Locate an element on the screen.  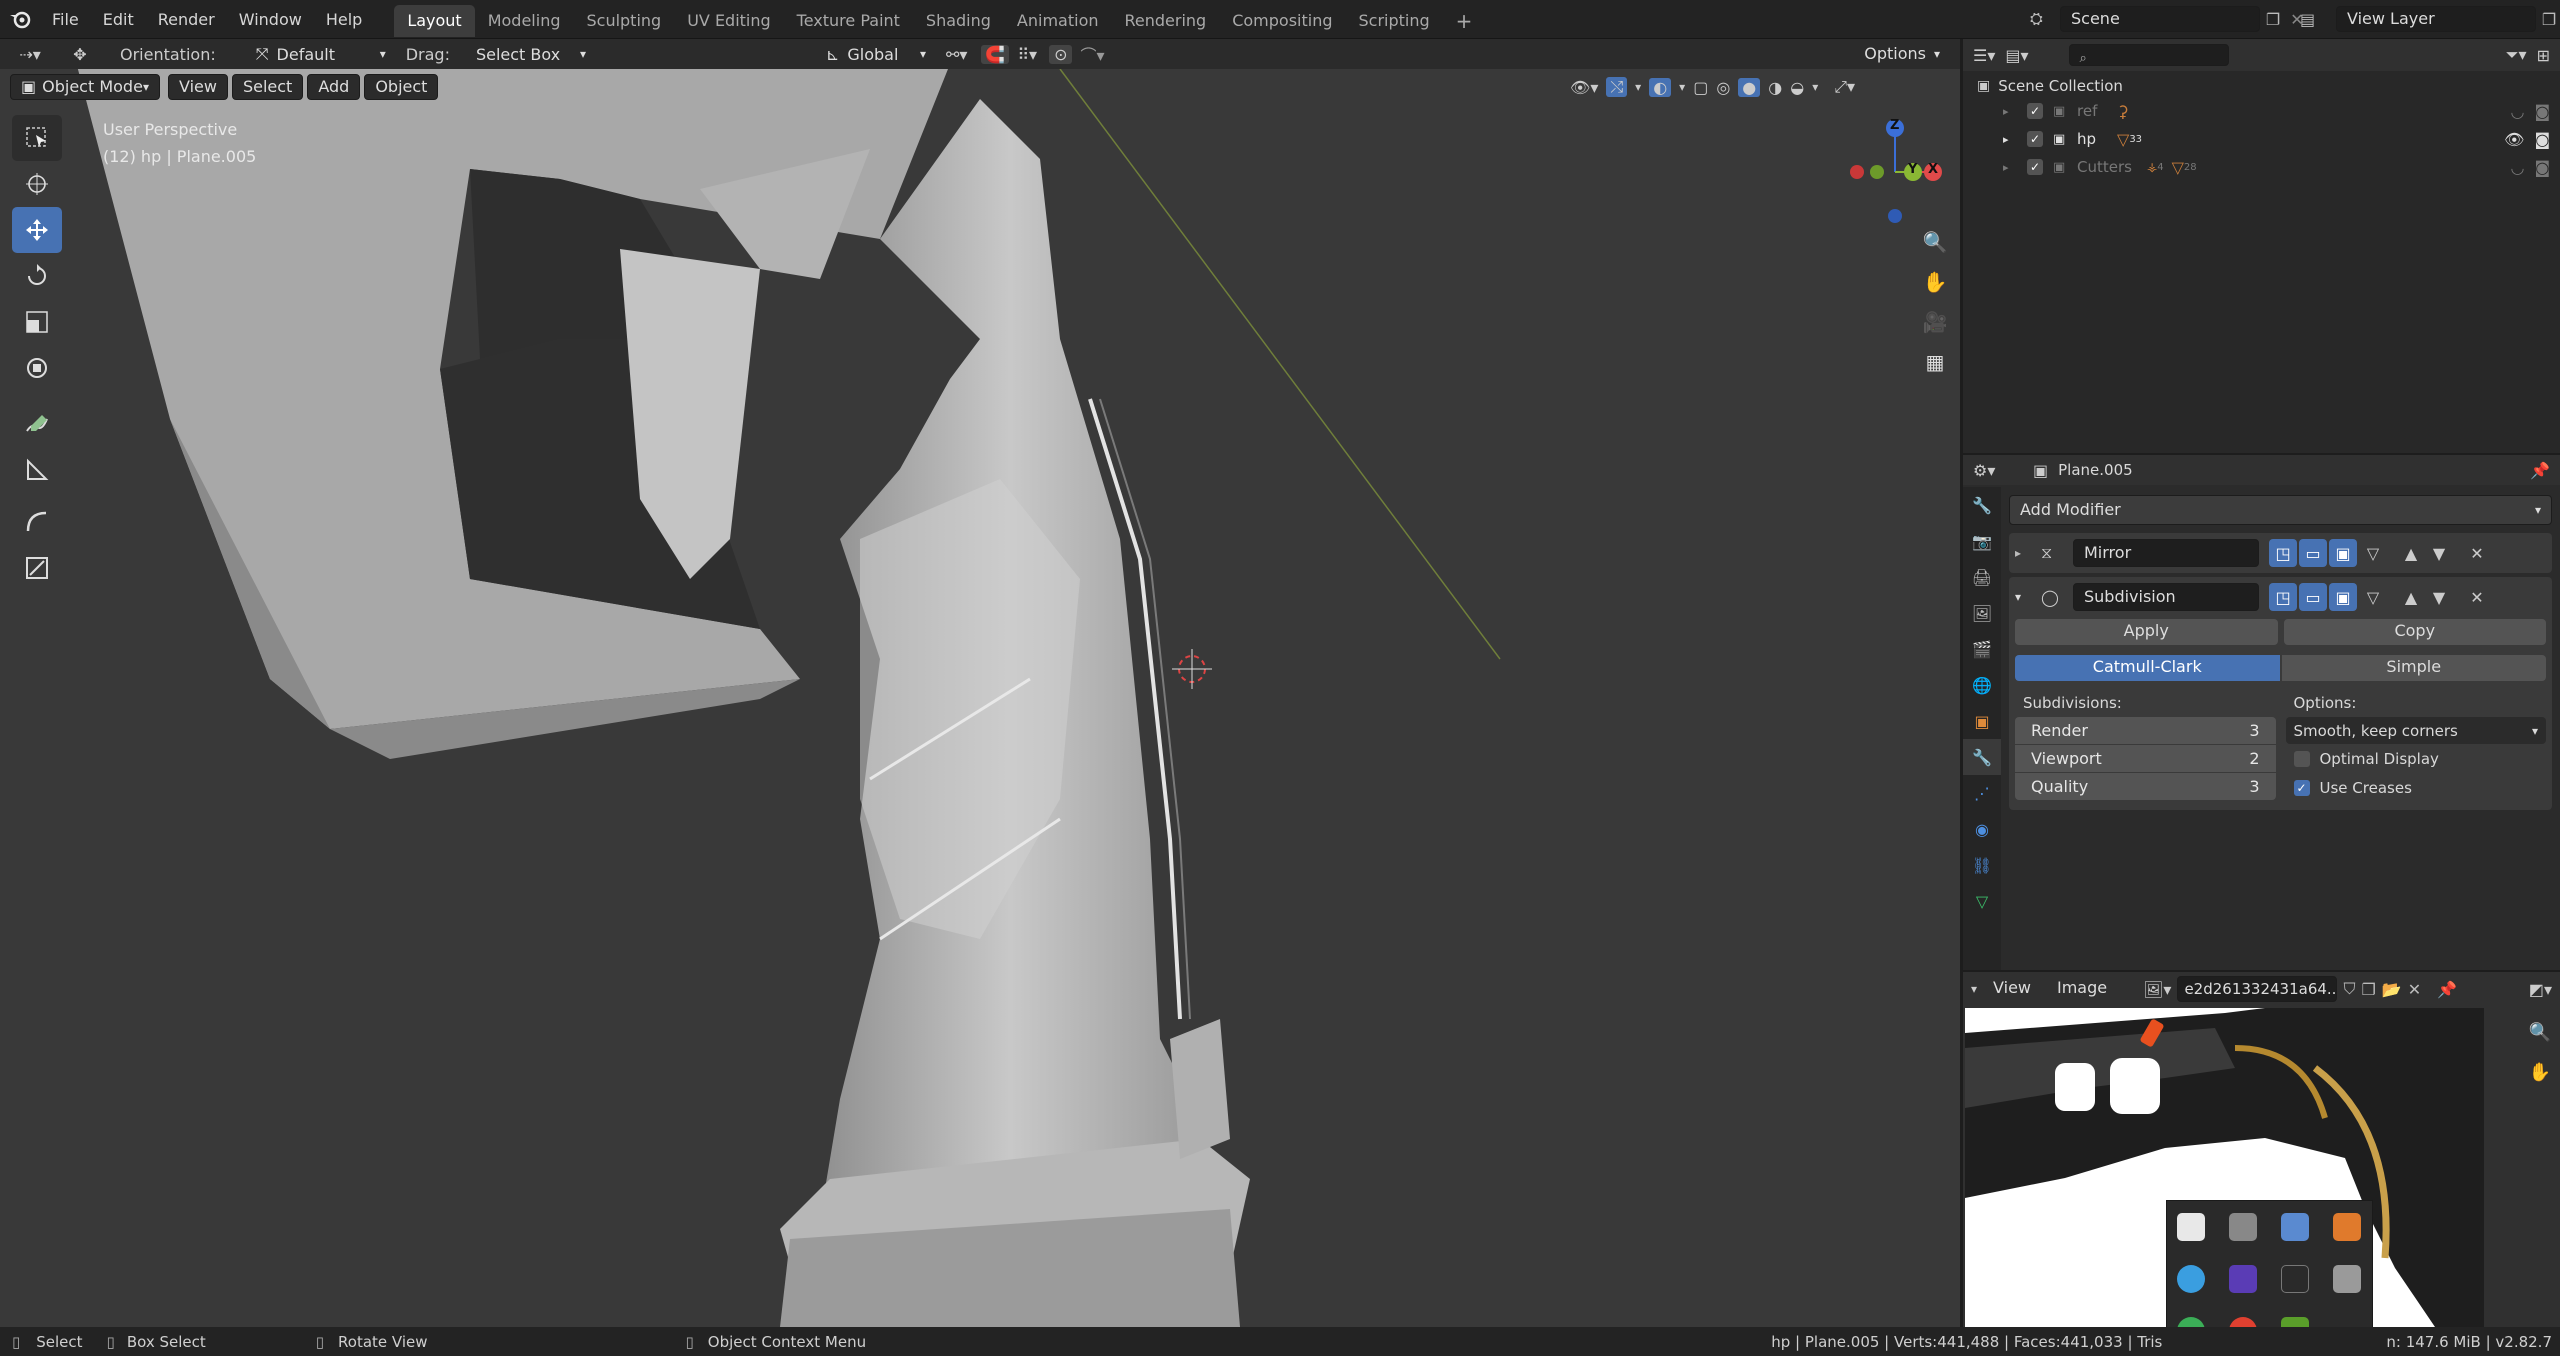
catmull-clark-button: Catmull-Clark is located at coordinates (2147, 668).